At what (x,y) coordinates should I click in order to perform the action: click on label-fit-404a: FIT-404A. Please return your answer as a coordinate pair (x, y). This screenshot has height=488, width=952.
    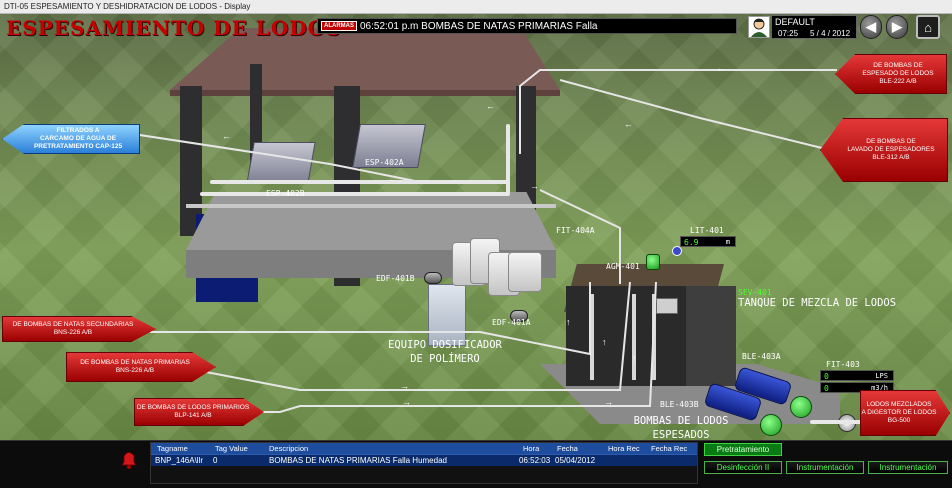
    Looking at the image, I should click on (575, 230).